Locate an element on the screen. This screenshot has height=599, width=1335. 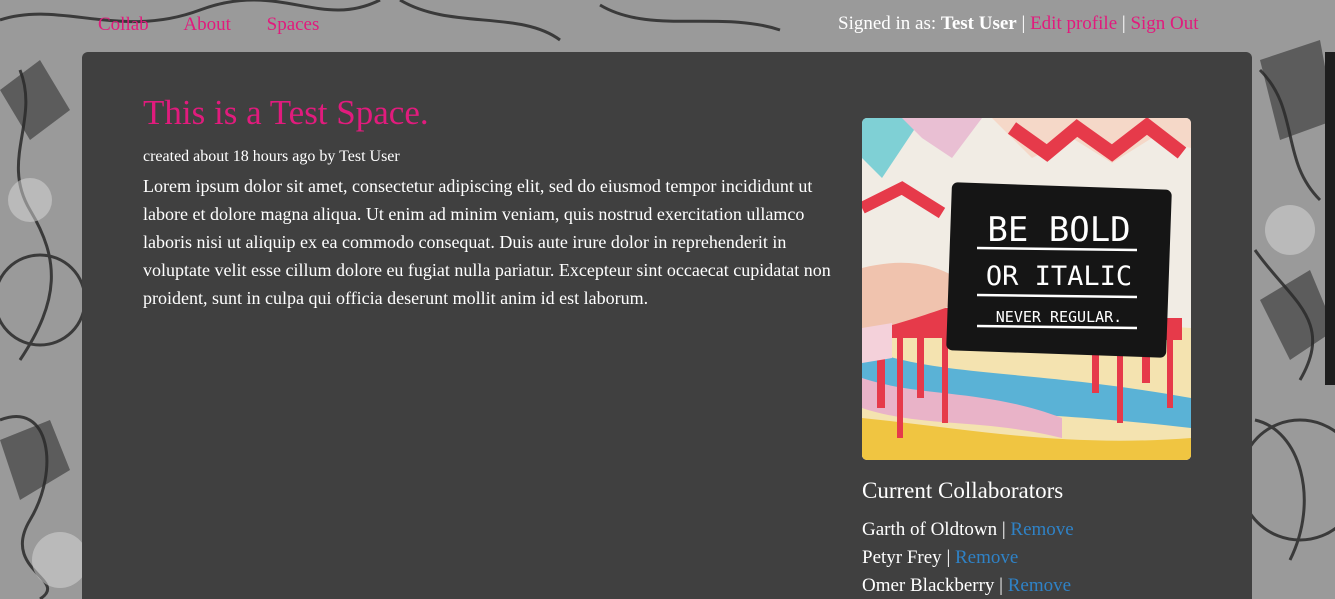
collaborator-name: Petyr Frey is located at coordinates (902, 557).